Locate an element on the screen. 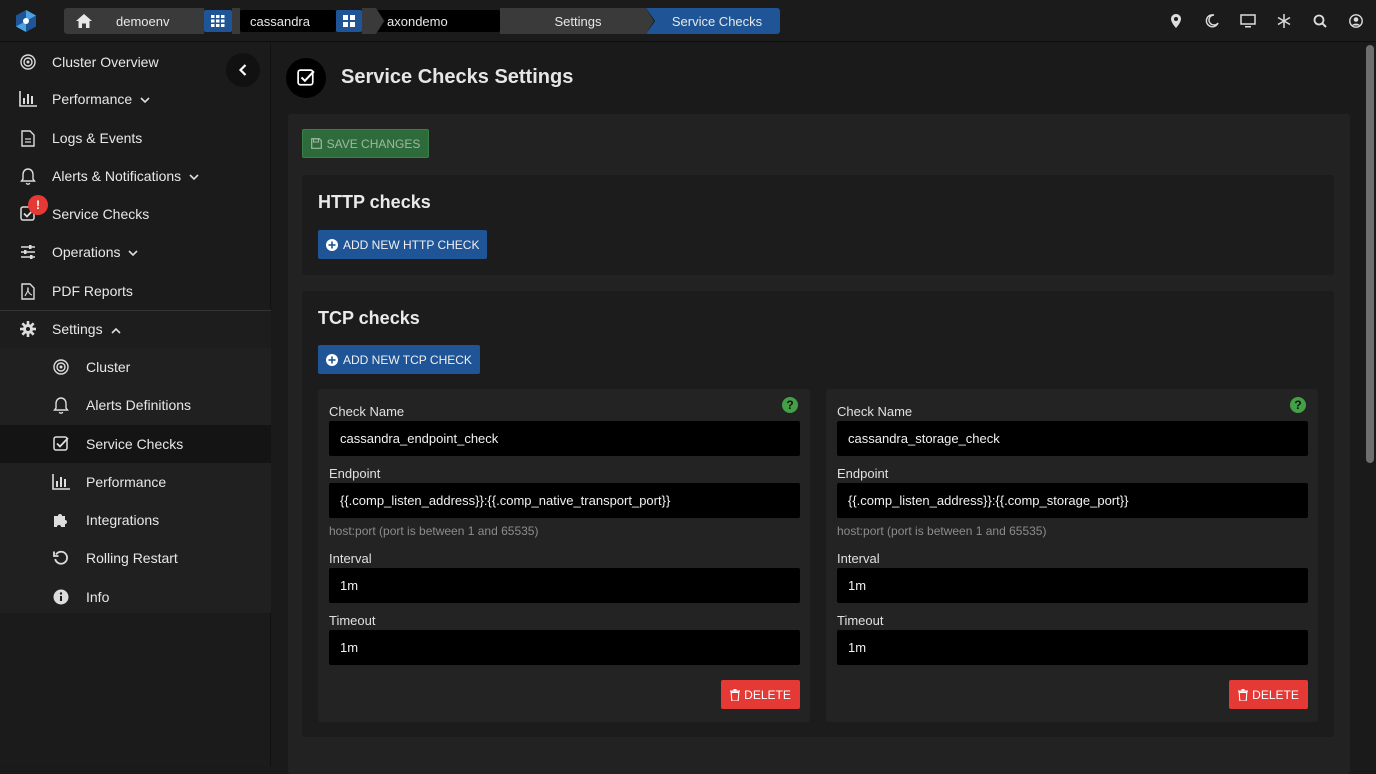 The height and width of the screenshot is (774, 1376). monitor-icon is located at coordinates (1248, 21).